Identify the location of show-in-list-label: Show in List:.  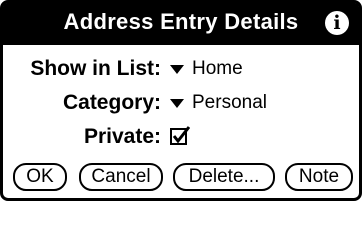
(95, 68).